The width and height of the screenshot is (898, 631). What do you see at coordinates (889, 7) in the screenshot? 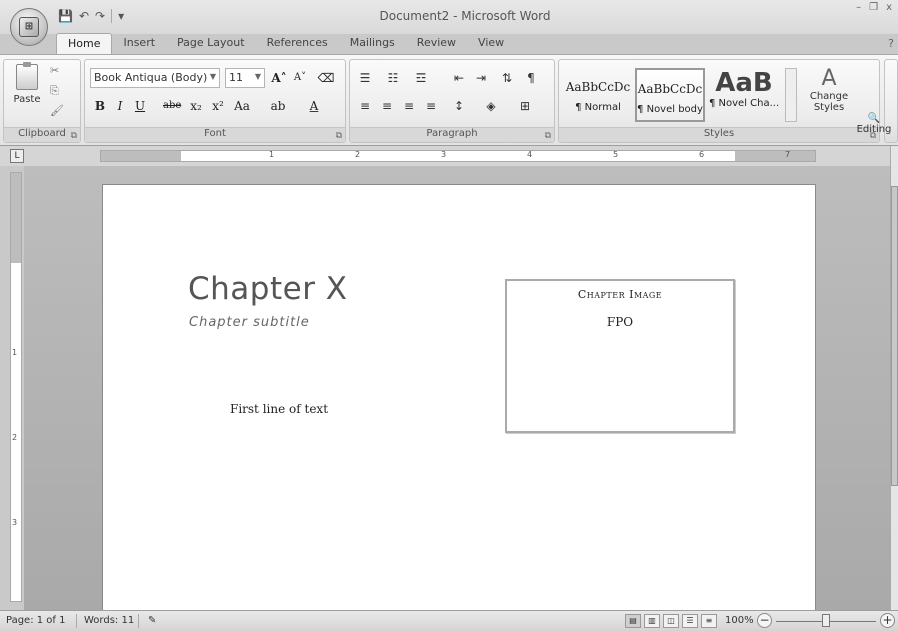
I see `close-icon: x` at bounding box center [889, 7].